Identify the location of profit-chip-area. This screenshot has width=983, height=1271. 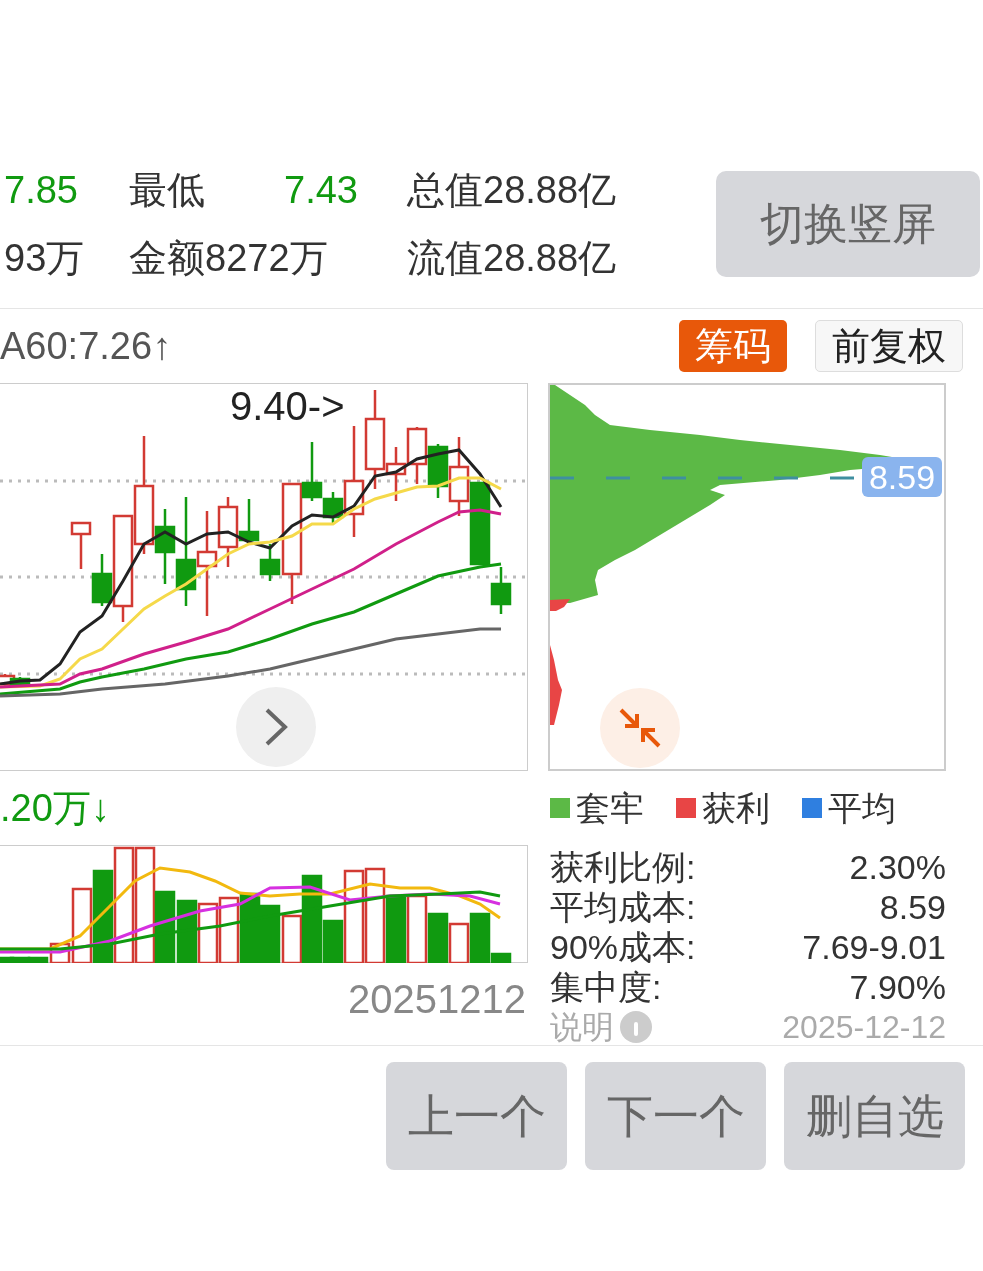
(560, 605).